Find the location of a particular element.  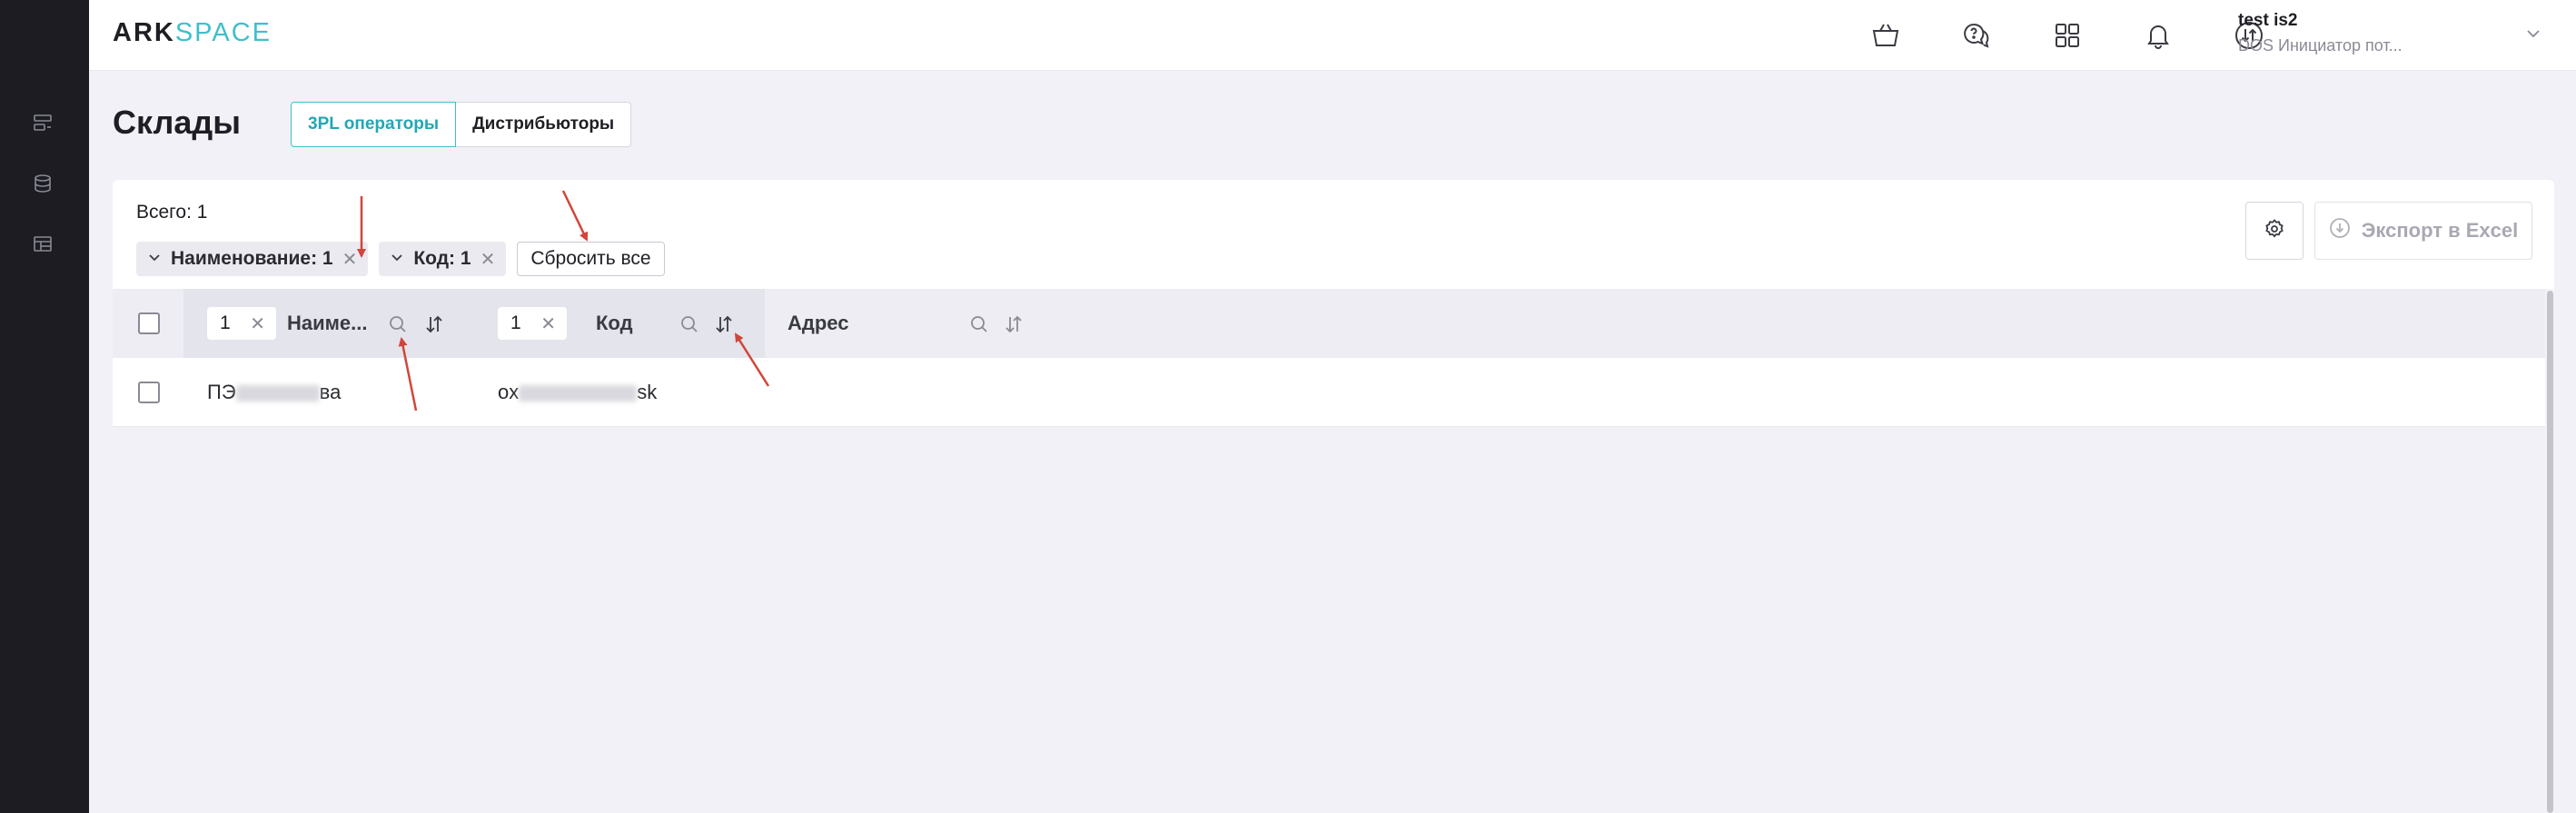

download-icon is located at coordinates (2340, 230).